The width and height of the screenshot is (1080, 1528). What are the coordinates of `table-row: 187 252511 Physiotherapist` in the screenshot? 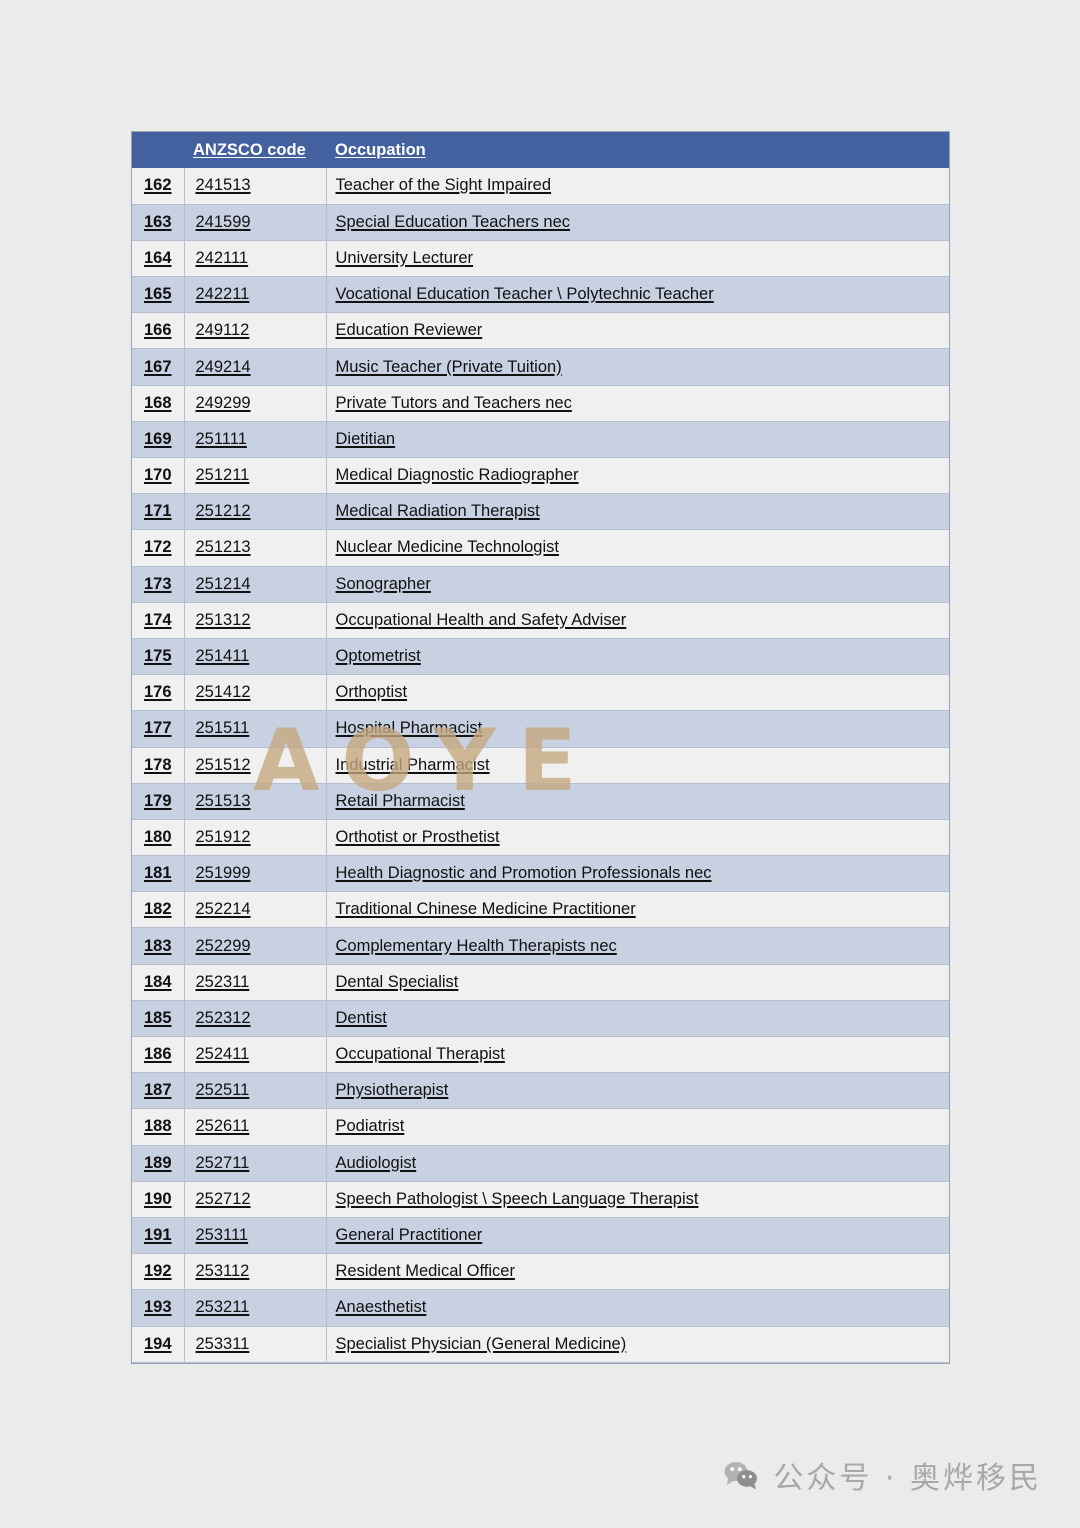 It's located at (540, 1091).